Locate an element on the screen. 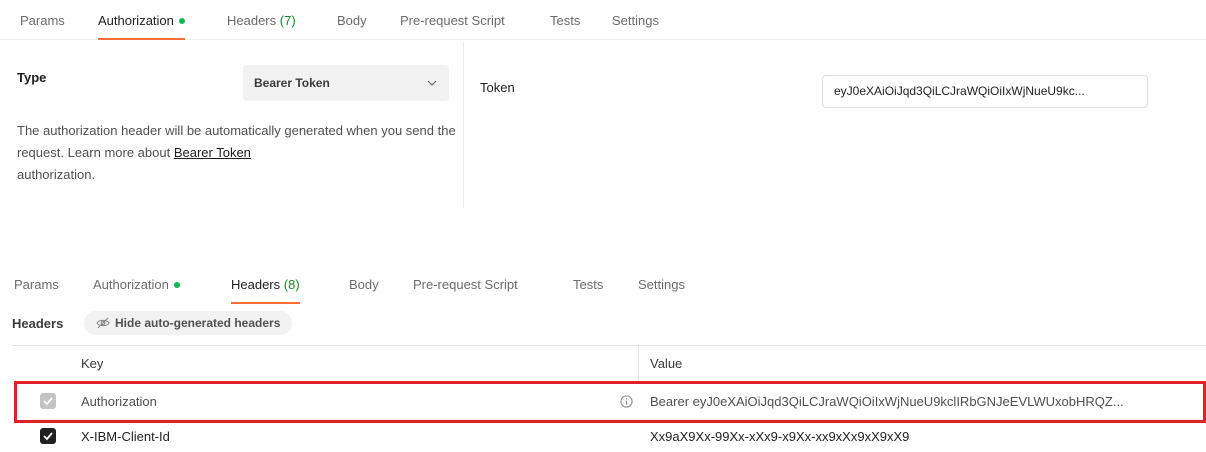  row-key: X-IBM-Client-Id is located at coordinates (125, 435).